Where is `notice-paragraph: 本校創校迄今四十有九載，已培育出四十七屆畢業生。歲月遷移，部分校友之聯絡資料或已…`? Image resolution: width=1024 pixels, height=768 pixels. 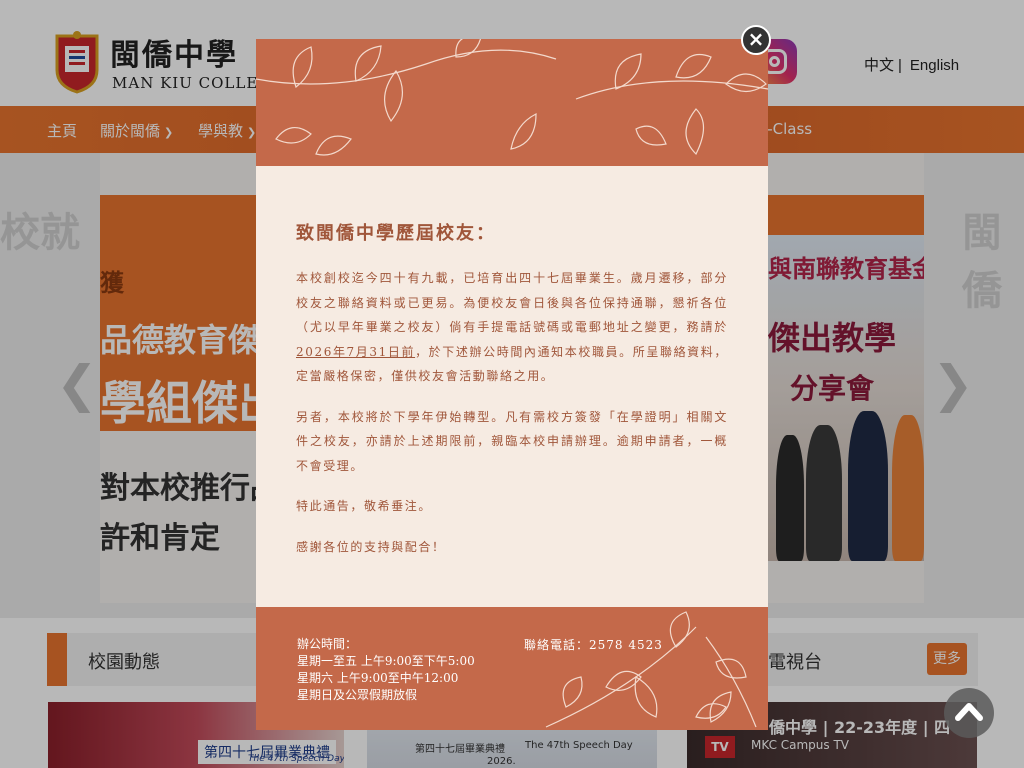
notice-paragraph: 本校創校迄今四十有九載，已培育出四十七屆畢業生。歲月遷移，部分校友之聯絡資料或已… is located at coordinates (512, 327).